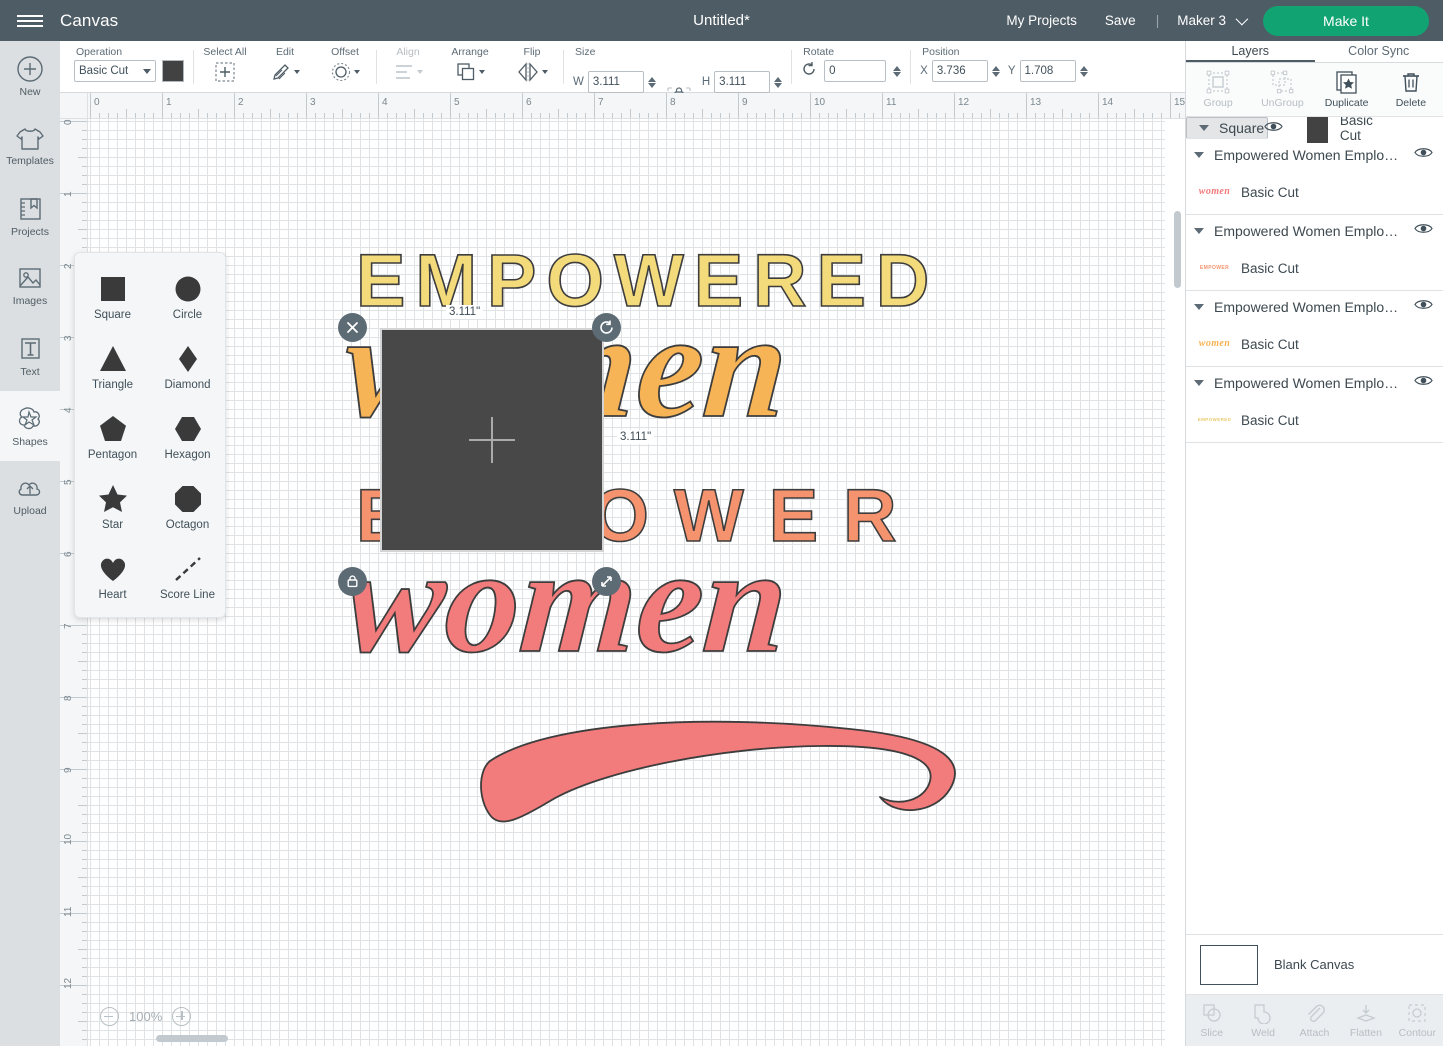  I want to click on shape-option-square: Square, so click(112, 304).